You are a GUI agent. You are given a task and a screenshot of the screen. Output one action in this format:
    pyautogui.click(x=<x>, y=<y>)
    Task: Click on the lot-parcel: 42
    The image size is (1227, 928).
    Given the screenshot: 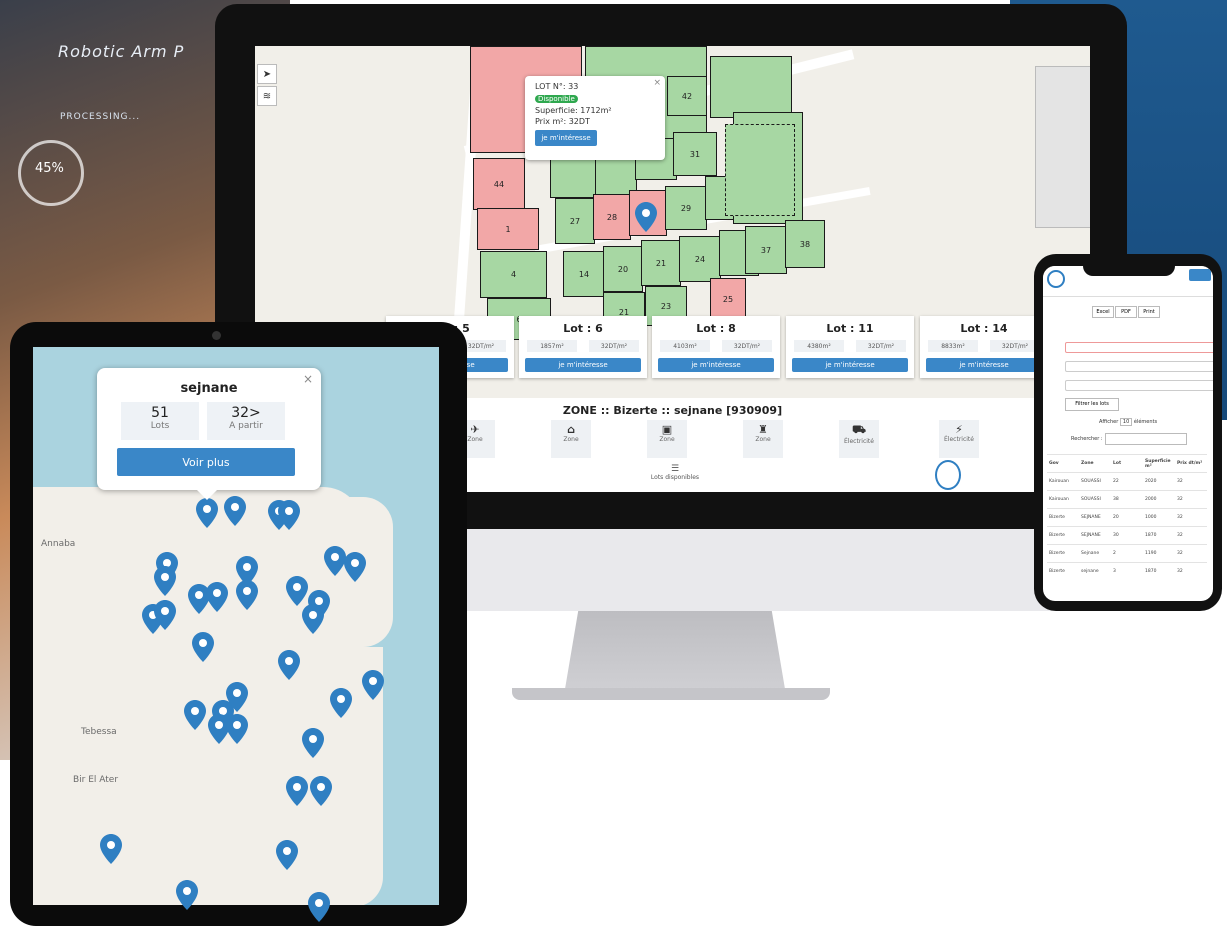 What is the action you would take?
    pyautogui.click(x=687, y=96)
    